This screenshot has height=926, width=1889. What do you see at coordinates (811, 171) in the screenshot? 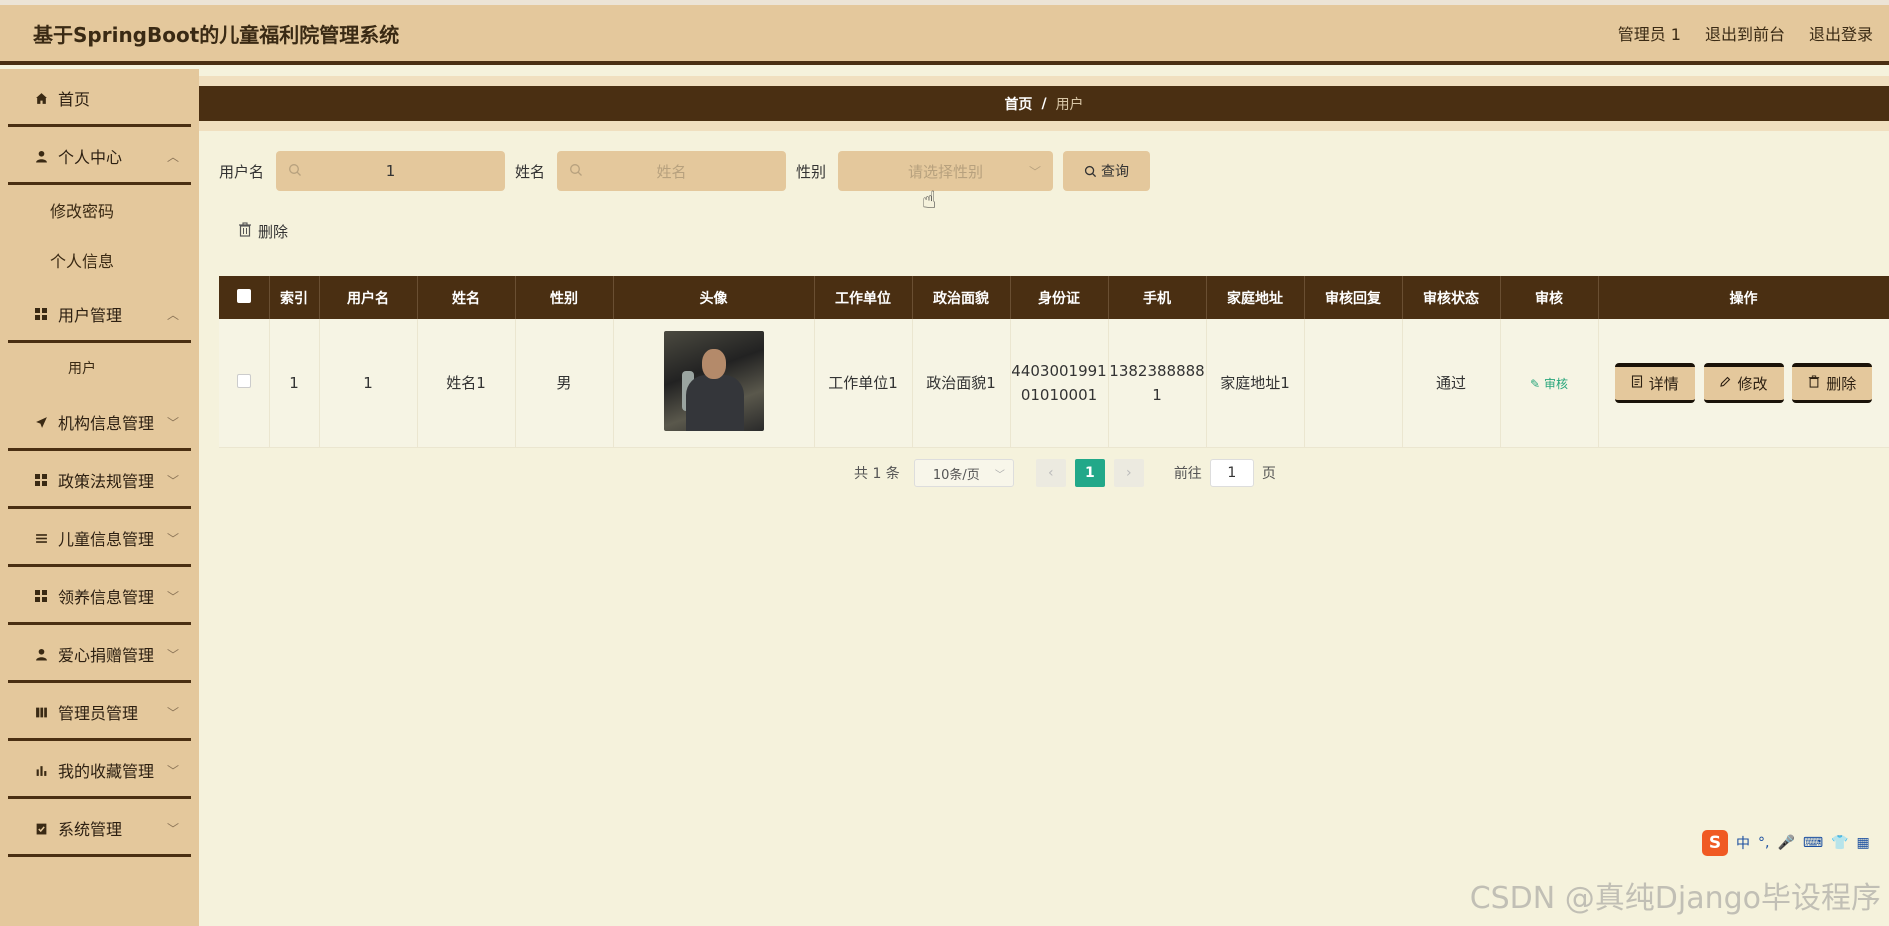
I see `gender-label: 性别` at bounding box center [811, 171].